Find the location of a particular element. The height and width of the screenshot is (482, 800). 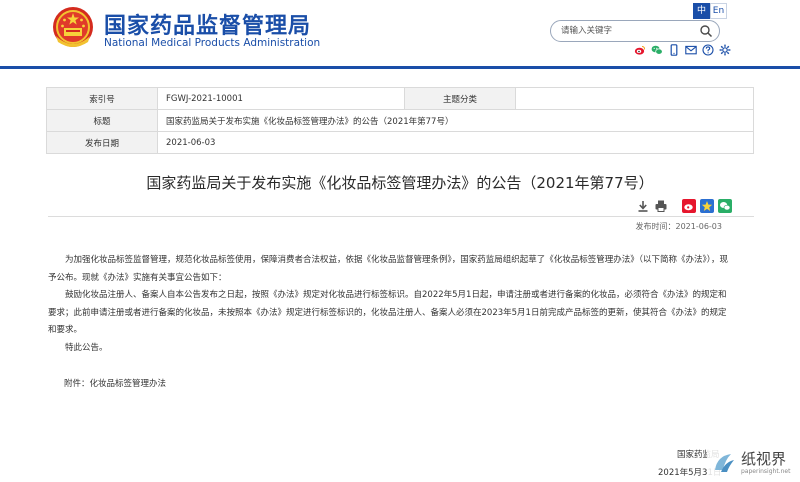

paragraph: 特此公告。 is located at coordinates (86, 347).